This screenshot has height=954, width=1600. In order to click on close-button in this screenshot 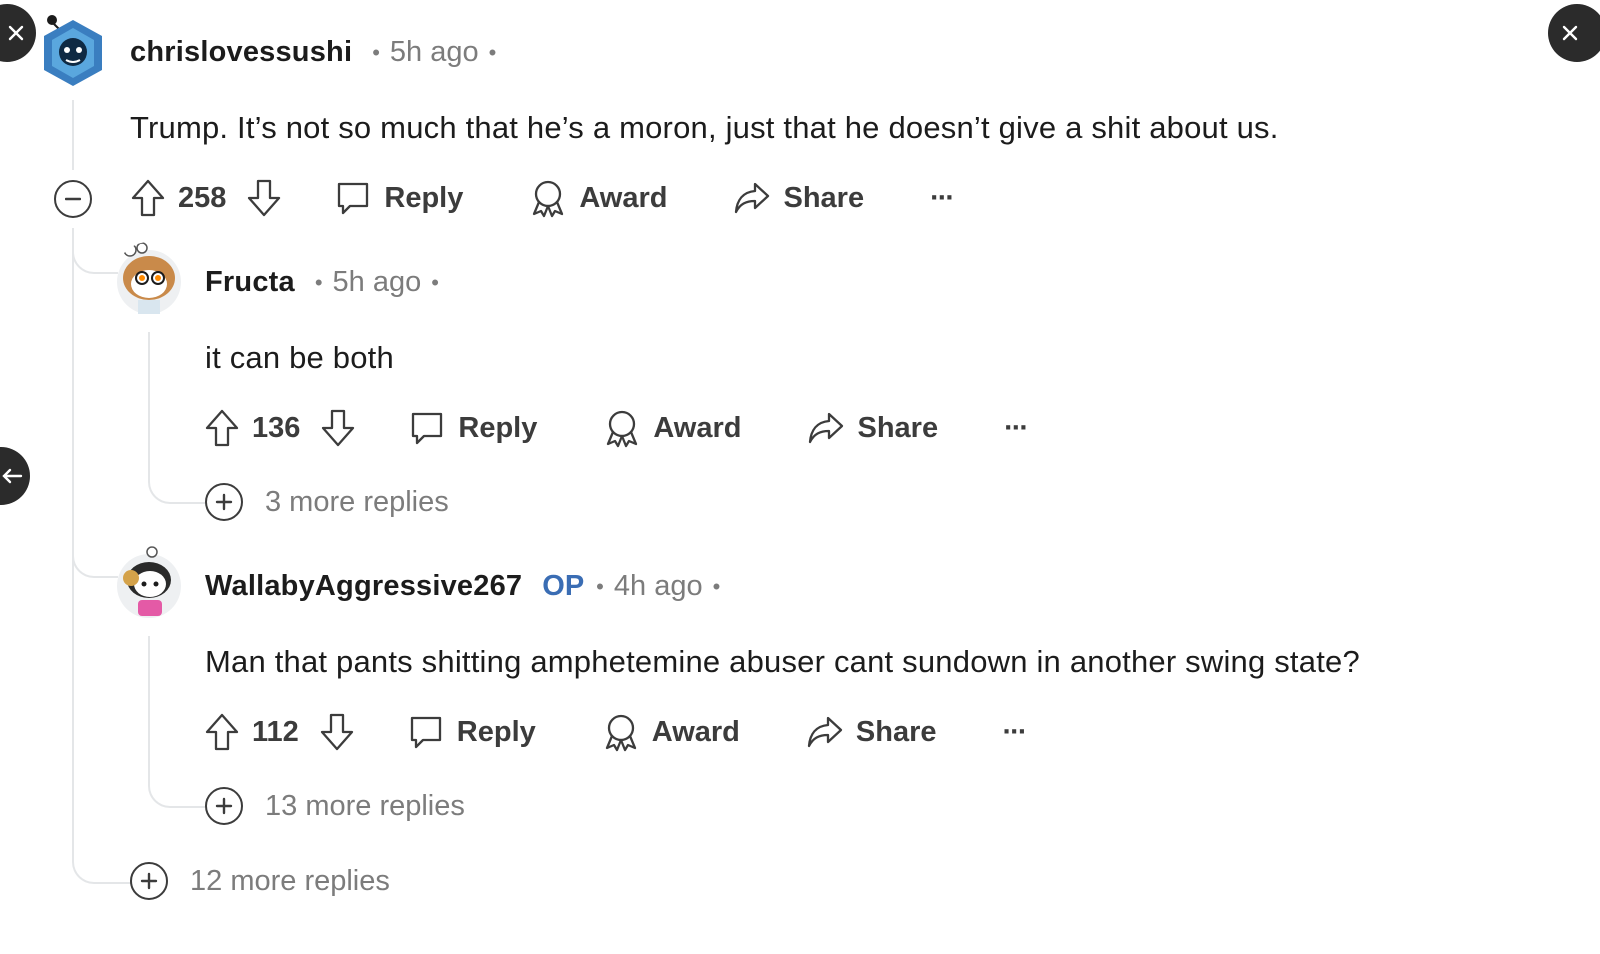, I will do `click(18, 33)`.